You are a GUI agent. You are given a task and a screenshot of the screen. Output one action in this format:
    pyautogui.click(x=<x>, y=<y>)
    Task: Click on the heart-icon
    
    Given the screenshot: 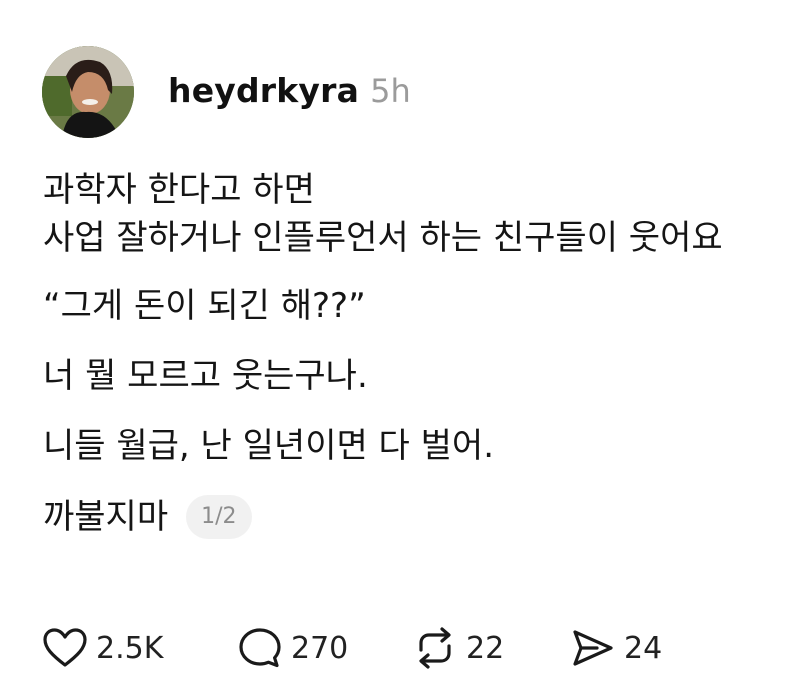 What is the action you would take?
    pyautogui.click(x=65, y=647)
    